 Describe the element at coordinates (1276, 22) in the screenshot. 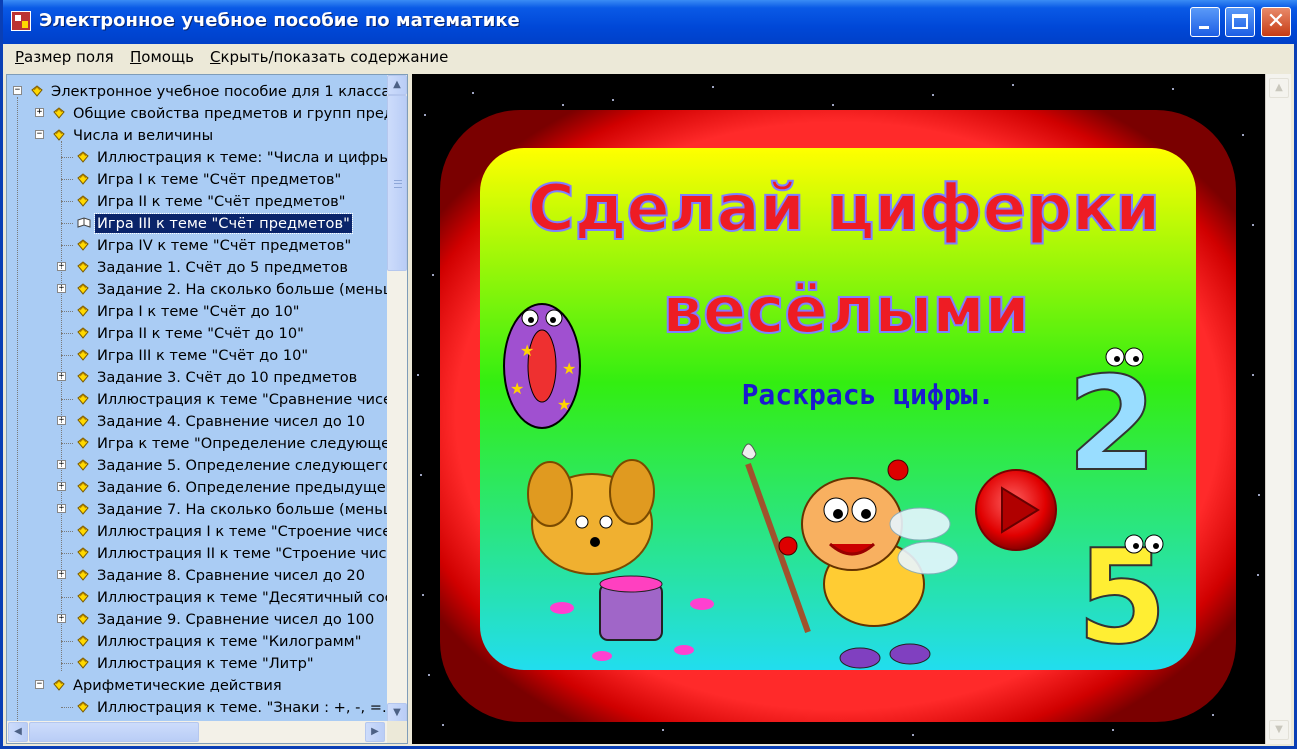

I see `close-button: ✕` at that location.